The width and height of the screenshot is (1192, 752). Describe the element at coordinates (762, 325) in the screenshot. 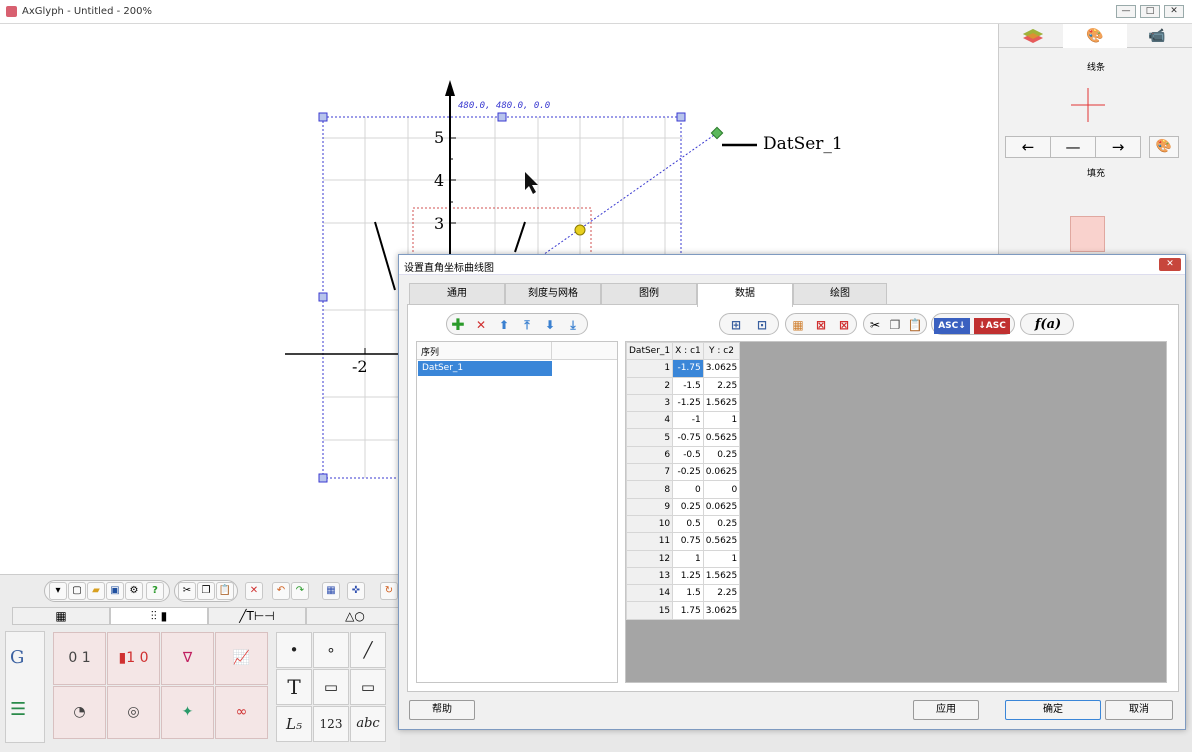

I see `resize-grid-icon: ⊡` at that location.